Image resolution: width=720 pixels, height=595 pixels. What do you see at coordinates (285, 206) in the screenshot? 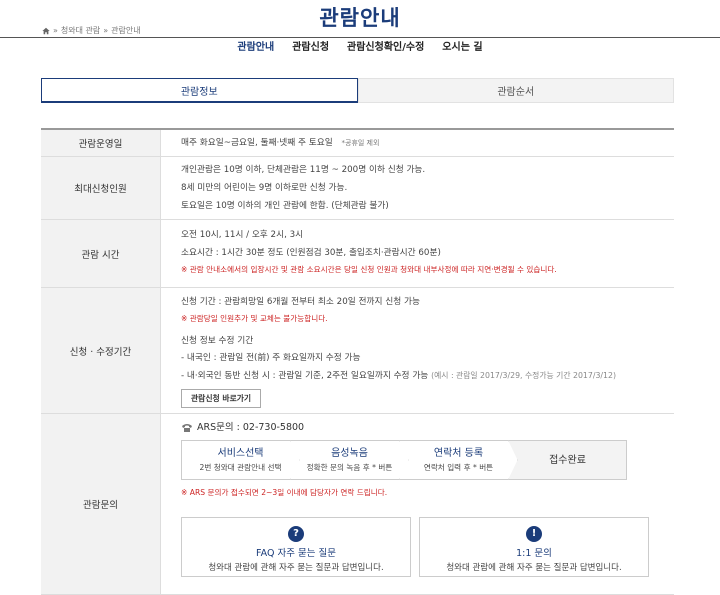
I see `max-people-line: 토요일은 10명 이하의 개인 관람에 한함. (단체관람 불가)` at bounding box center [285, 206].